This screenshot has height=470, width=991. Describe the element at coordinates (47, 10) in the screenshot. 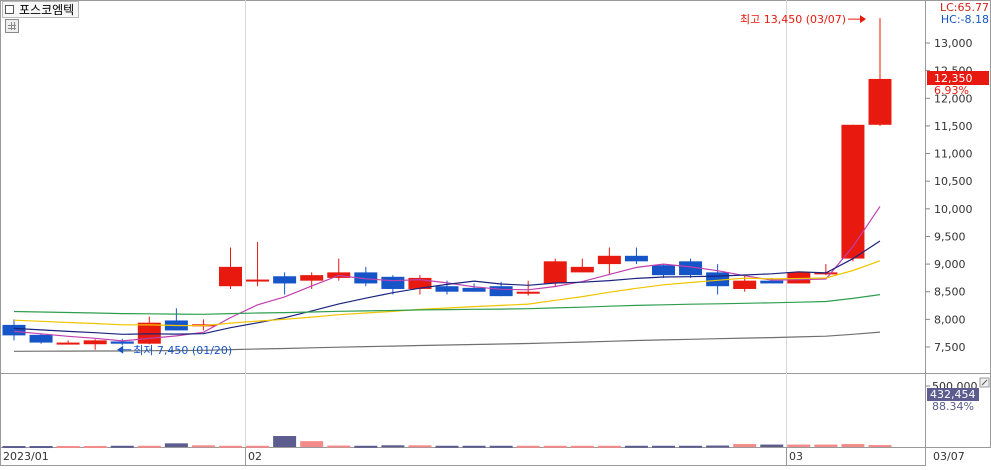

I see `stock-name: 포스코엠텍` at that location.